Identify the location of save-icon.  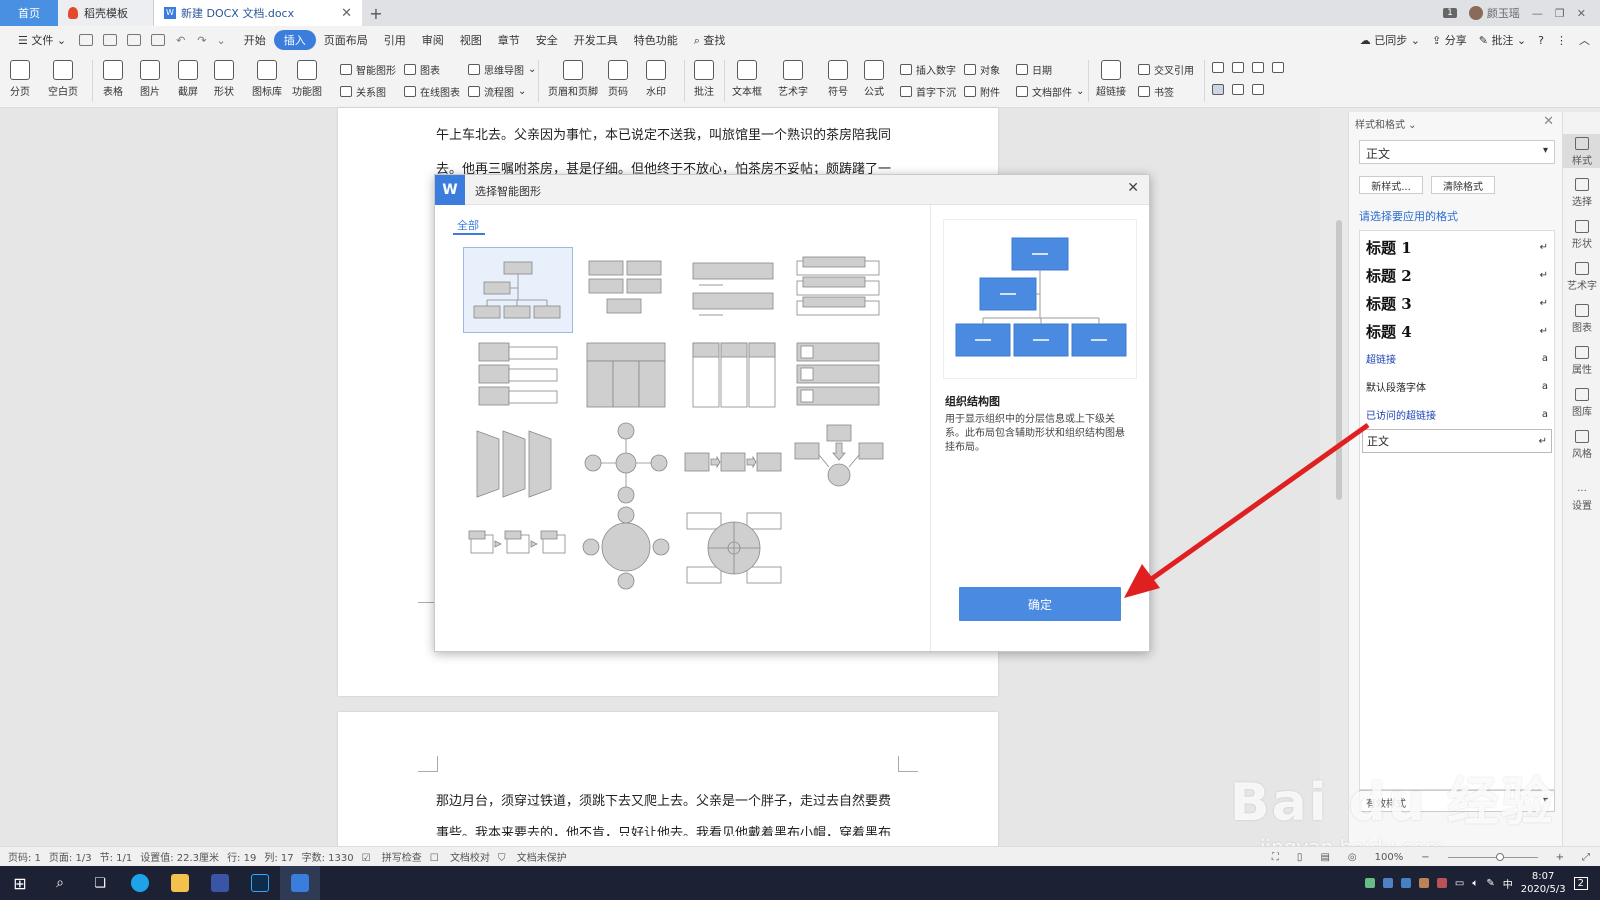
(86, 40).